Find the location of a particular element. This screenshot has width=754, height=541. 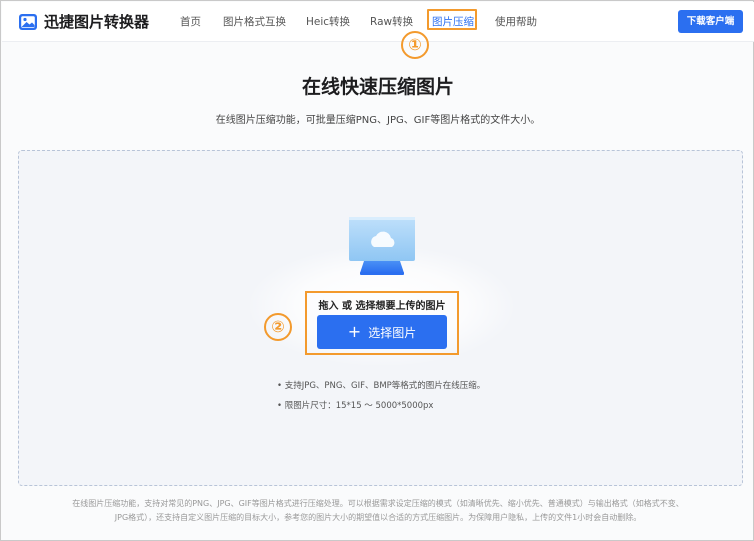

logo: 迅捷图片转换器 is located at coordinates (83, 21).